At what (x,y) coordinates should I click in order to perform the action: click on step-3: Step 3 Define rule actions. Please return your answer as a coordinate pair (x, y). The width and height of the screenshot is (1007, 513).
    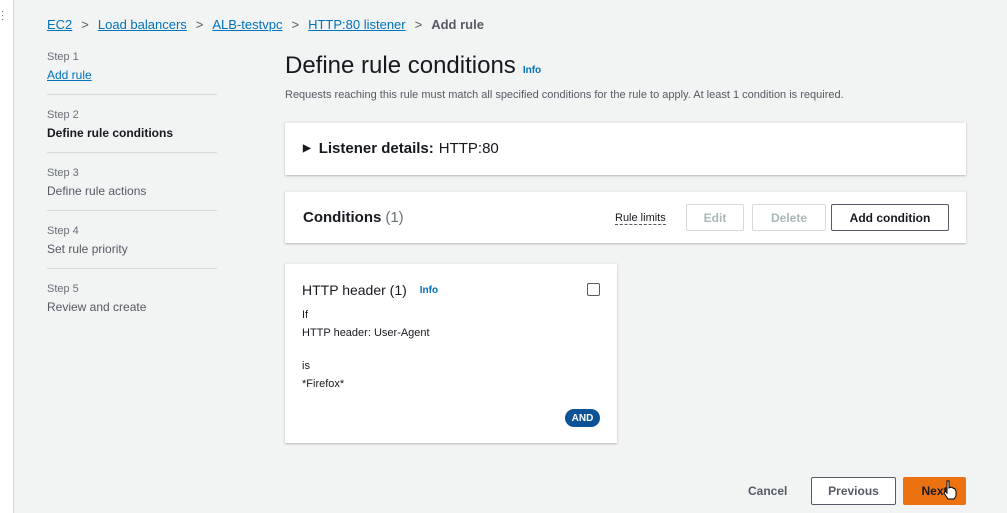
    Looking at the image, I should click on (132, 189).